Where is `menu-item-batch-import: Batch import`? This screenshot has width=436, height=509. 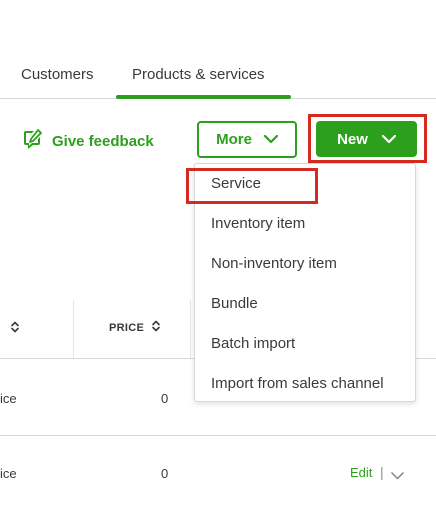 menu-item-batch-import: Batch import is located at coordinates (253, 343).